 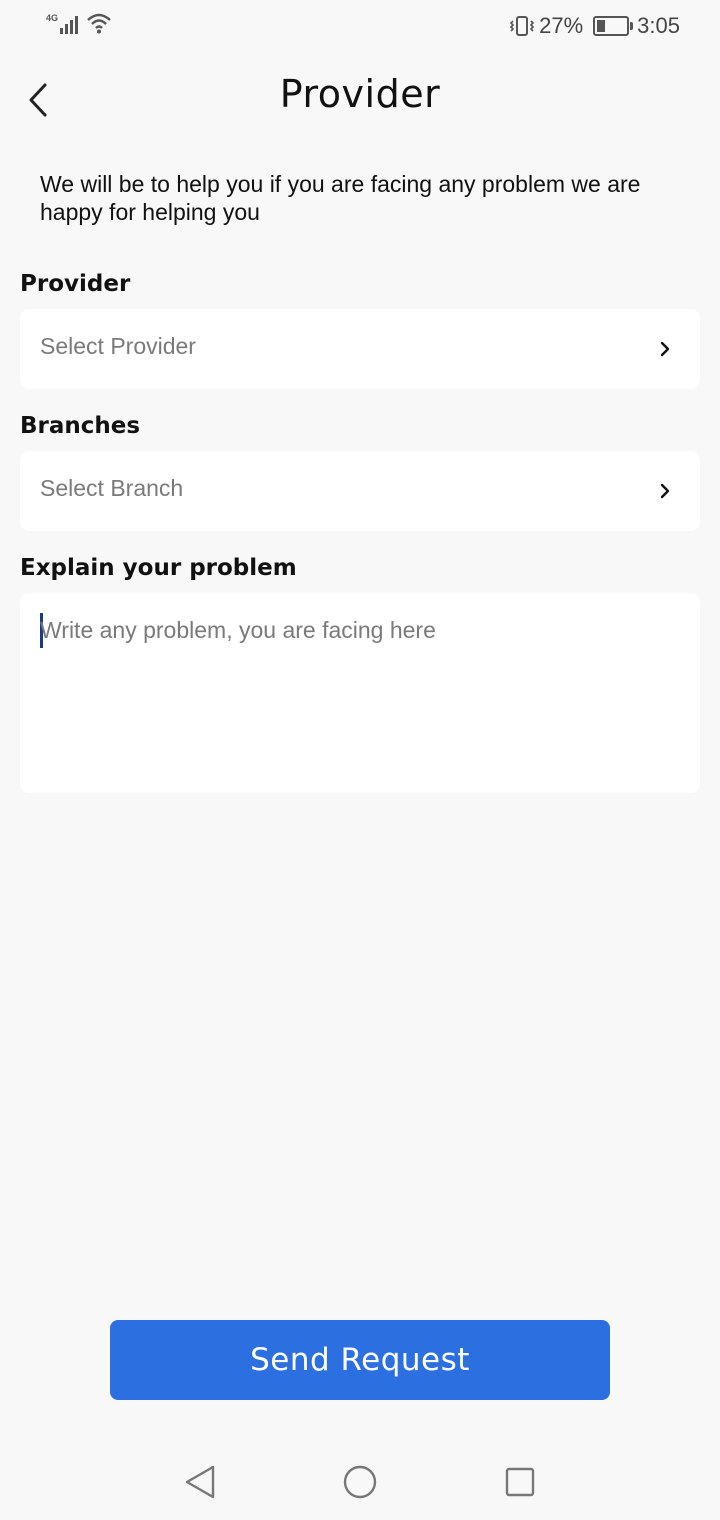 What do you see at coordinates (118, 346) in the screenshot?
I see `provider-placeholder: Select Provider` at bounding box center [118, 346].